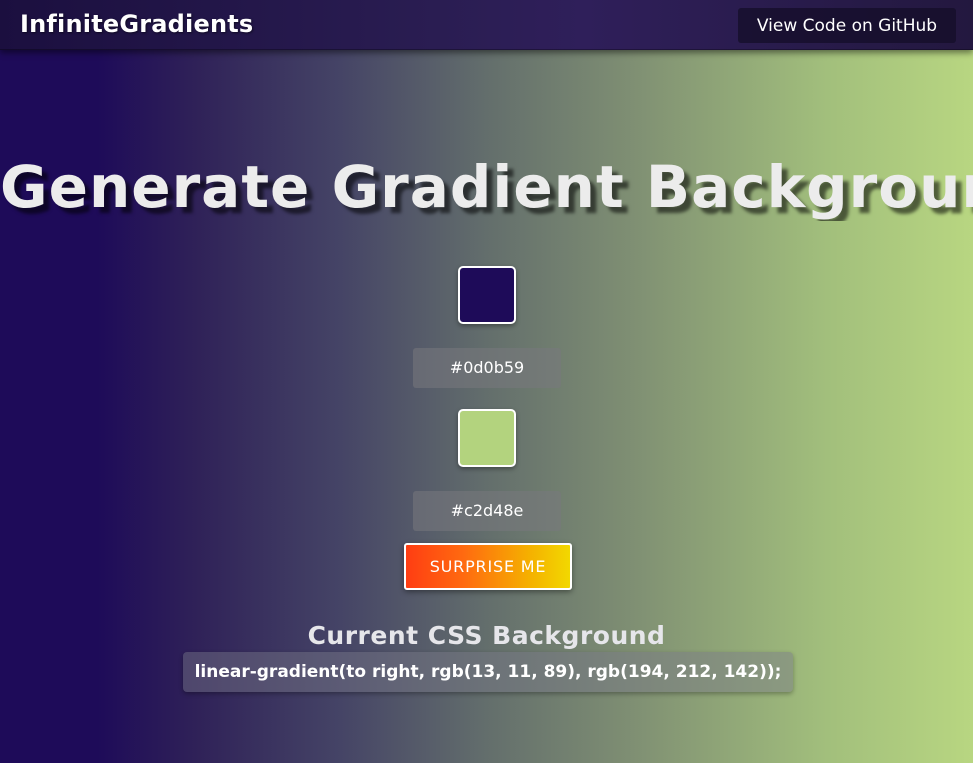 This screenshot has height=763, width=973. Describe the element at coordinates (136, 24) in the screenshot. I see `brand-logo: InfiniteGradients` at that location.